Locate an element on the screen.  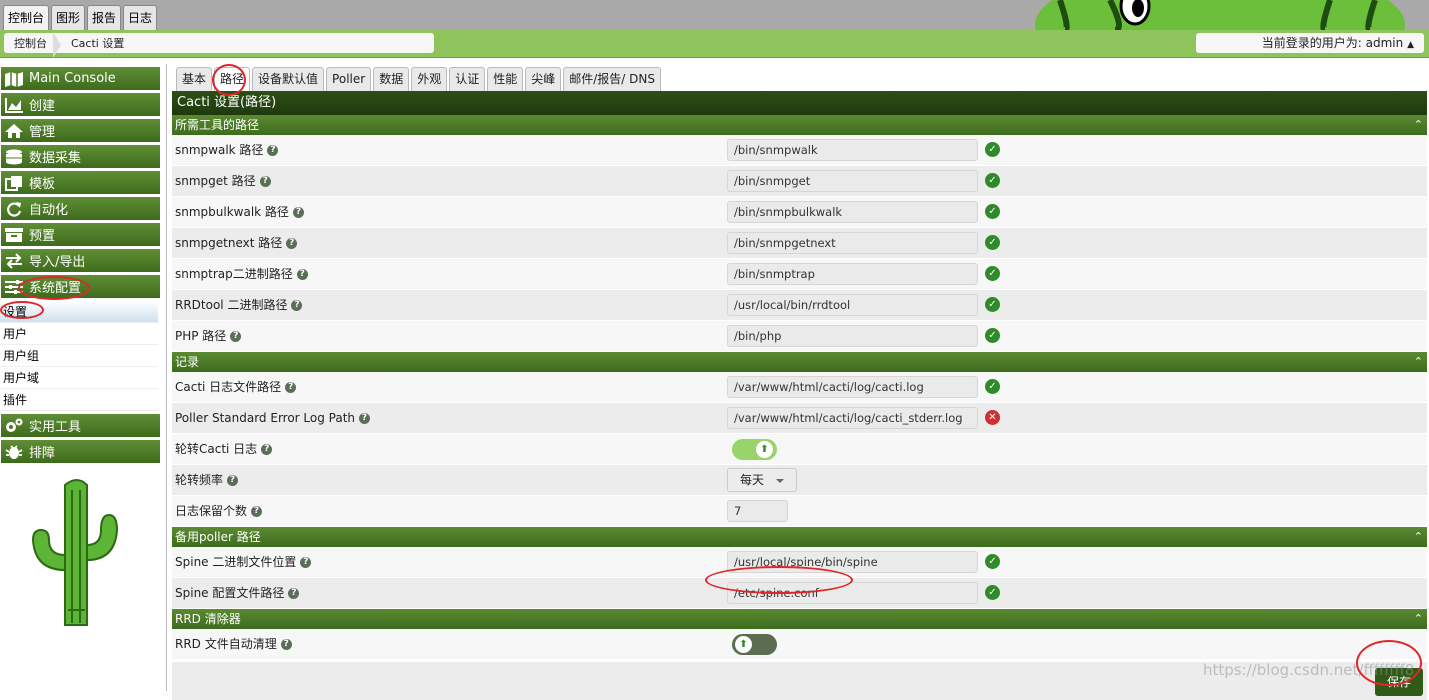
section-title: 记录 is located at coordinates (187, 362).